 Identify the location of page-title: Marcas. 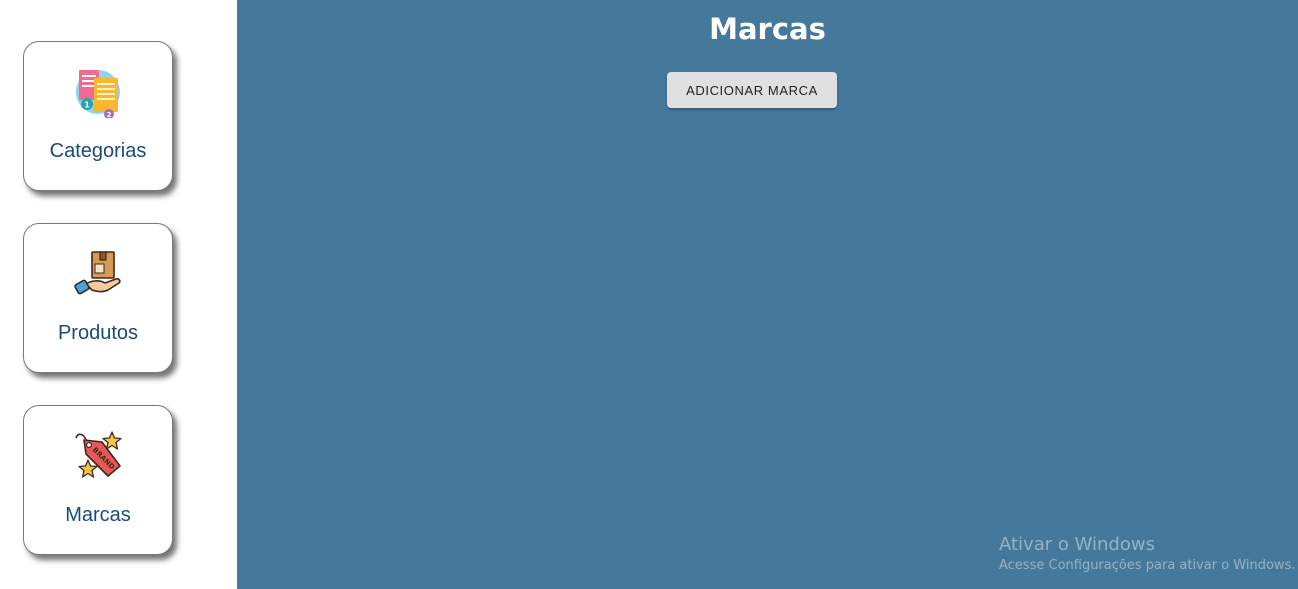
(767, 29).